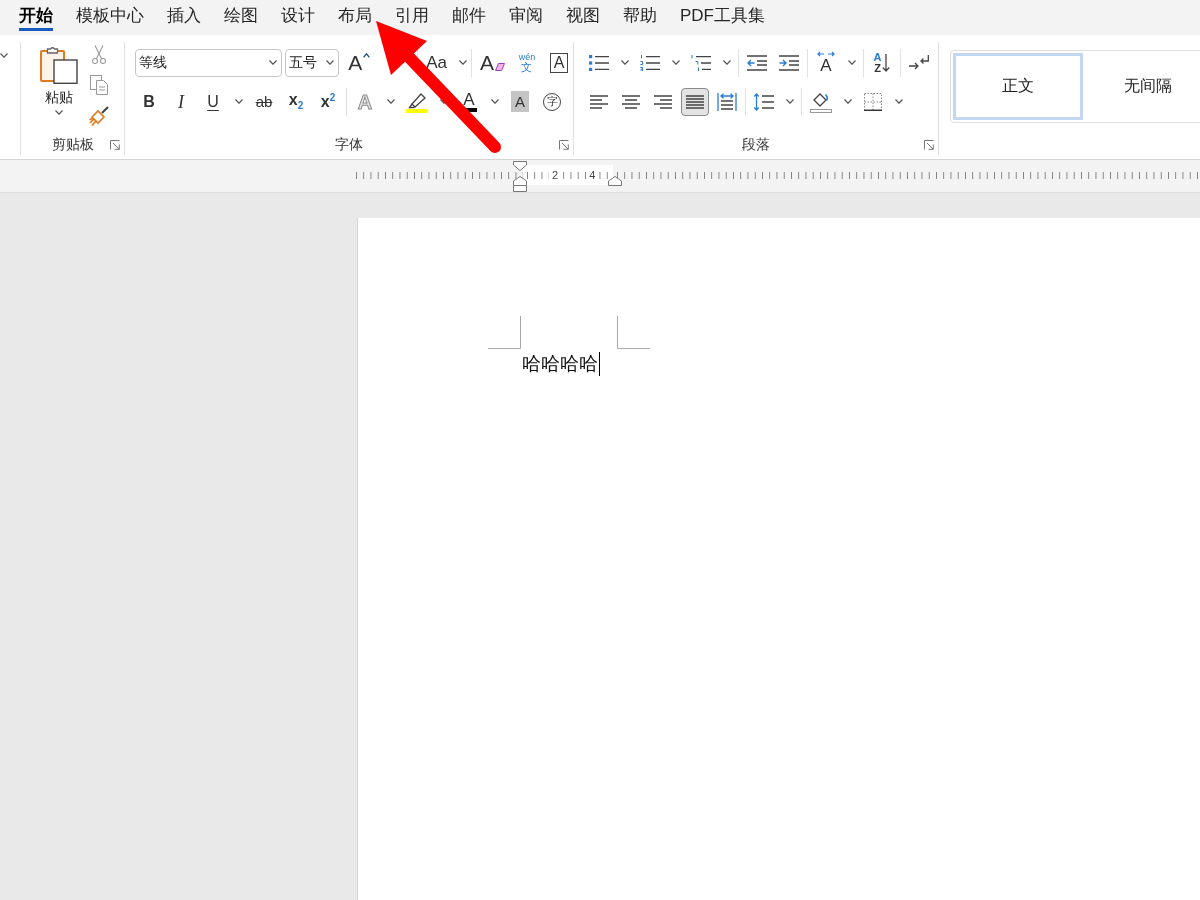 Image resolution: width=1200 pixels, height=900 pixels. What do you see at coordinates (36, 15) in the screenshot?
I see `ribbon-tab: 开始` at bounding box center [36, 15].